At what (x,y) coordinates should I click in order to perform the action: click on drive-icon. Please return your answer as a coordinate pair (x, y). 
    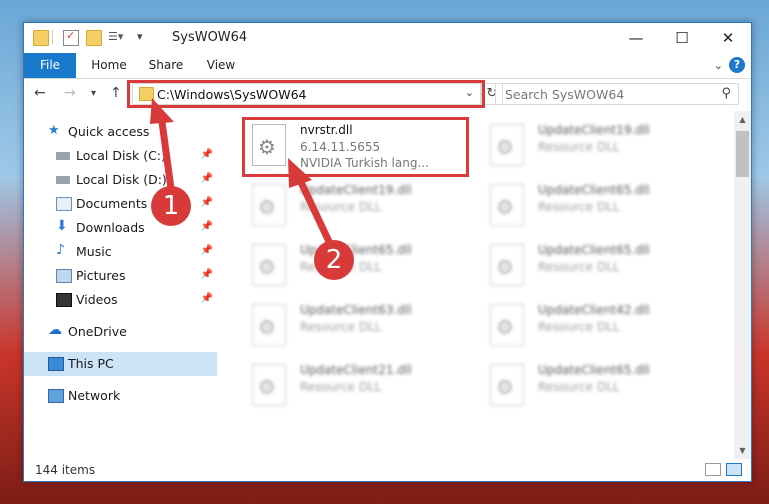
    Looking at the image, I should click on (63, 180).